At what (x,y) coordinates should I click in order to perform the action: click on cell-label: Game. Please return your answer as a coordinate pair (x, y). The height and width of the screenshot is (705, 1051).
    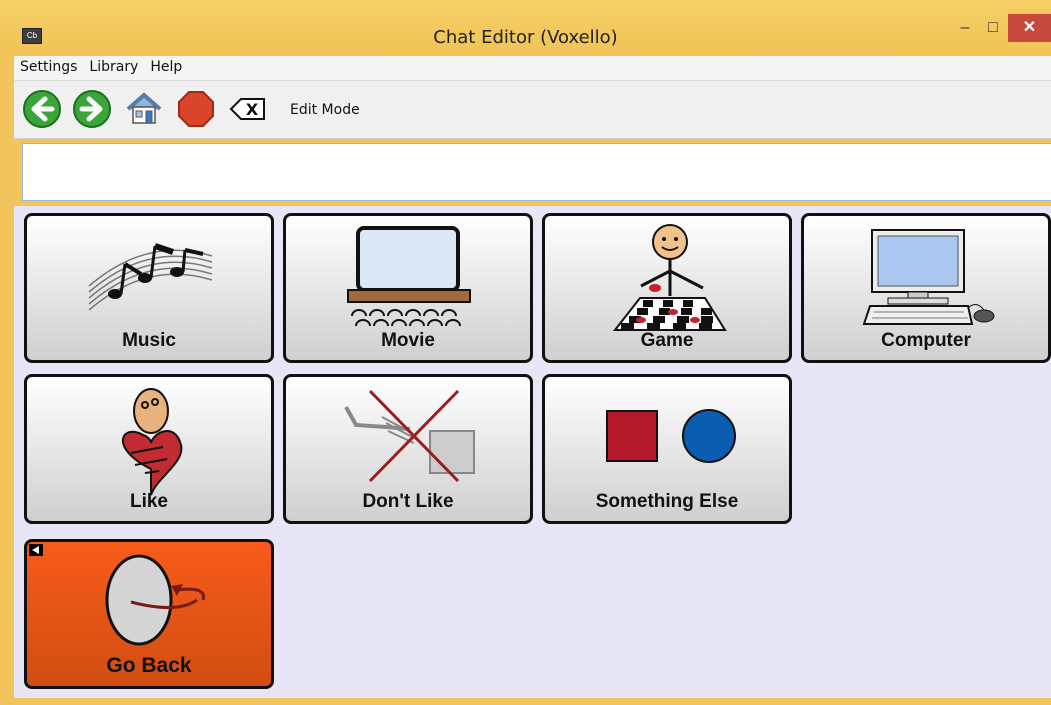
    Looking at the image, I should click on (667, 340).